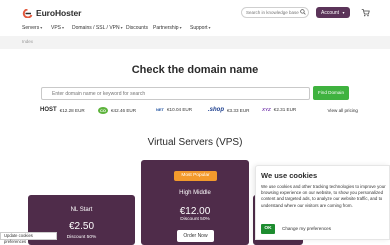  I want to click on tld-item: NET €10.04 EUR, so click(174, 109).